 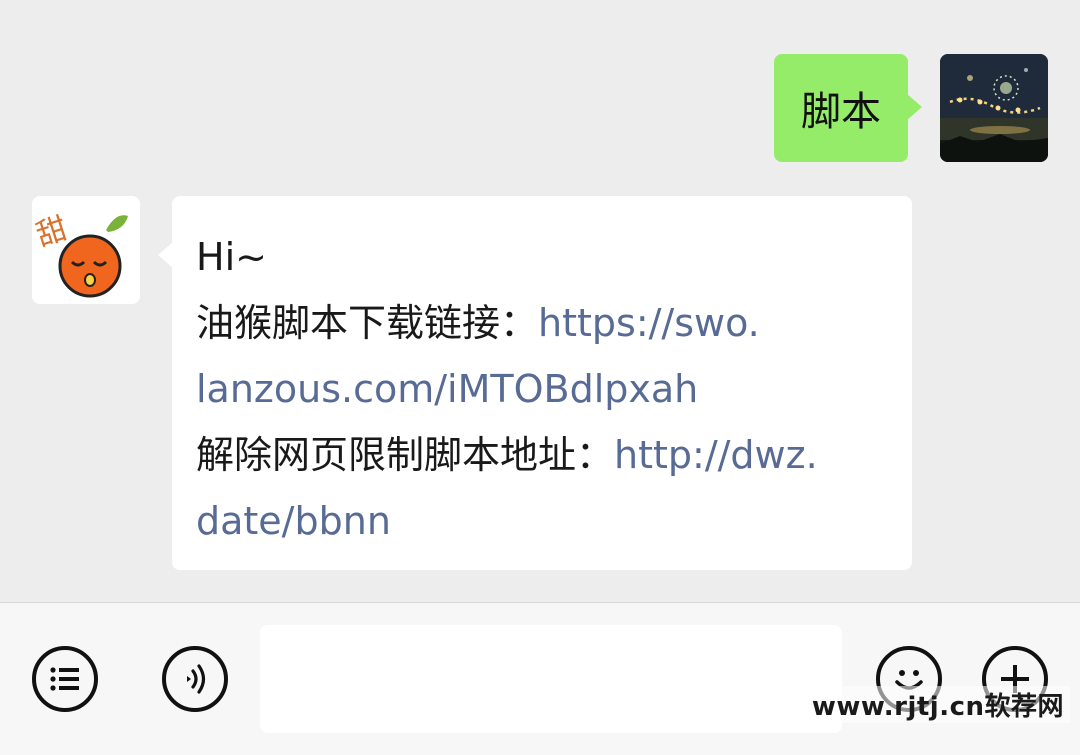 What do you see at coordinates (716, 455) in the screenshot?
I see `unlock-script-link-part1: http://dwz.` at bounding box center [716, 455].